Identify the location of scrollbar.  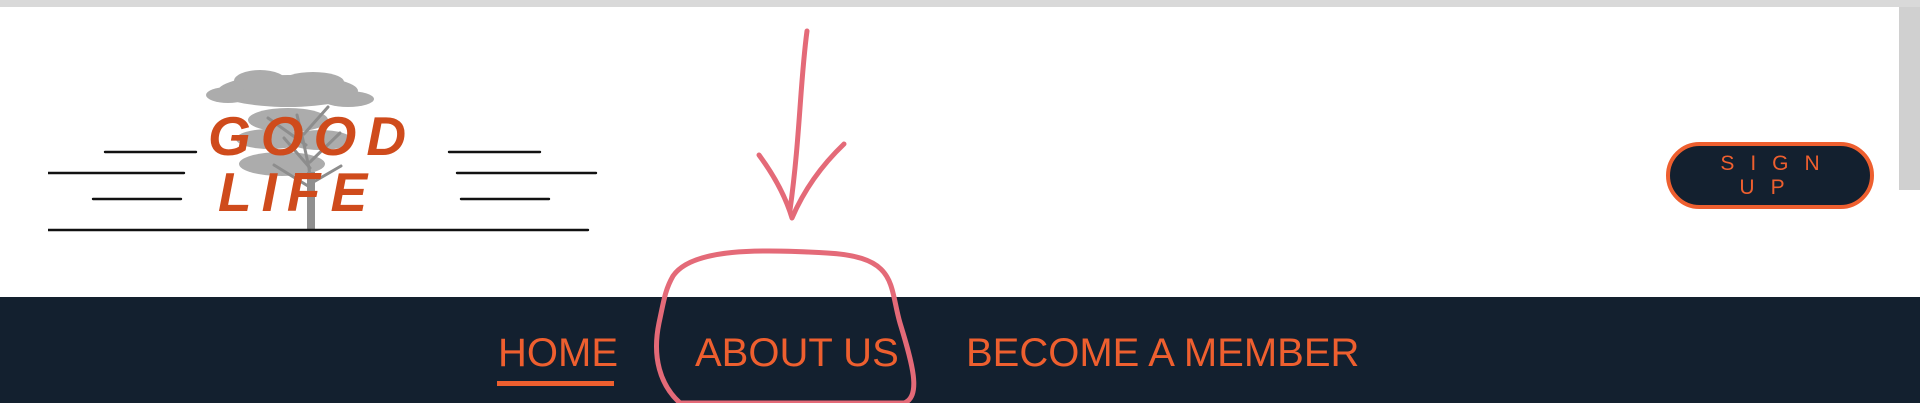
(1909, 98).